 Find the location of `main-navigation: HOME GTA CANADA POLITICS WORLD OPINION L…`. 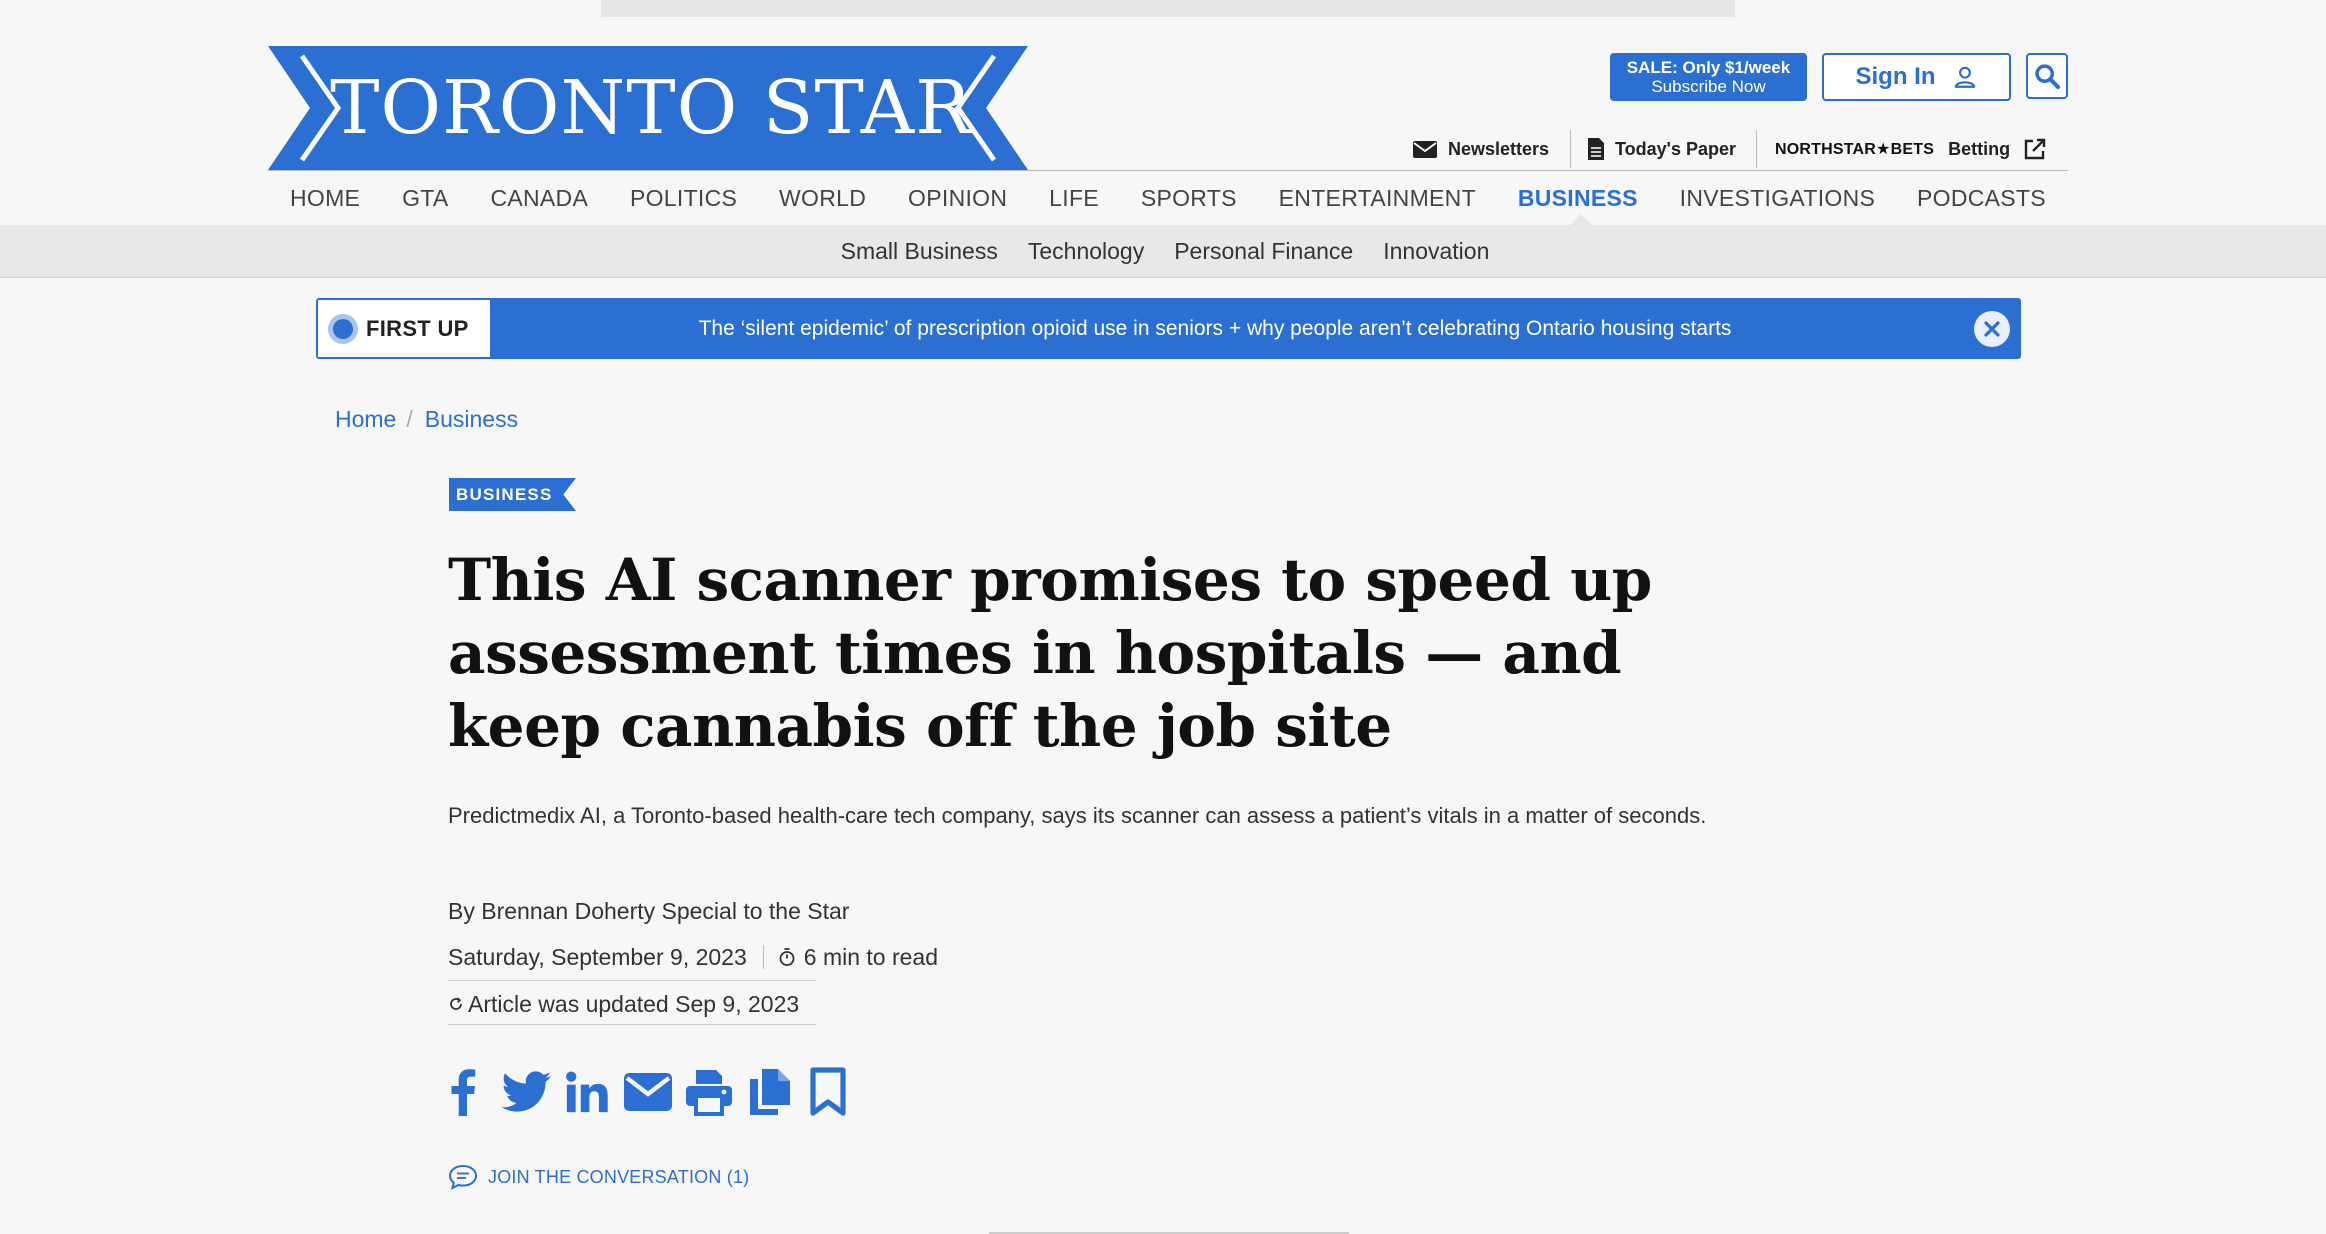

main-navigation: HOME GTA CANADA POLITICS WORLD OPINION L… is located at coordinates (1168, 198).